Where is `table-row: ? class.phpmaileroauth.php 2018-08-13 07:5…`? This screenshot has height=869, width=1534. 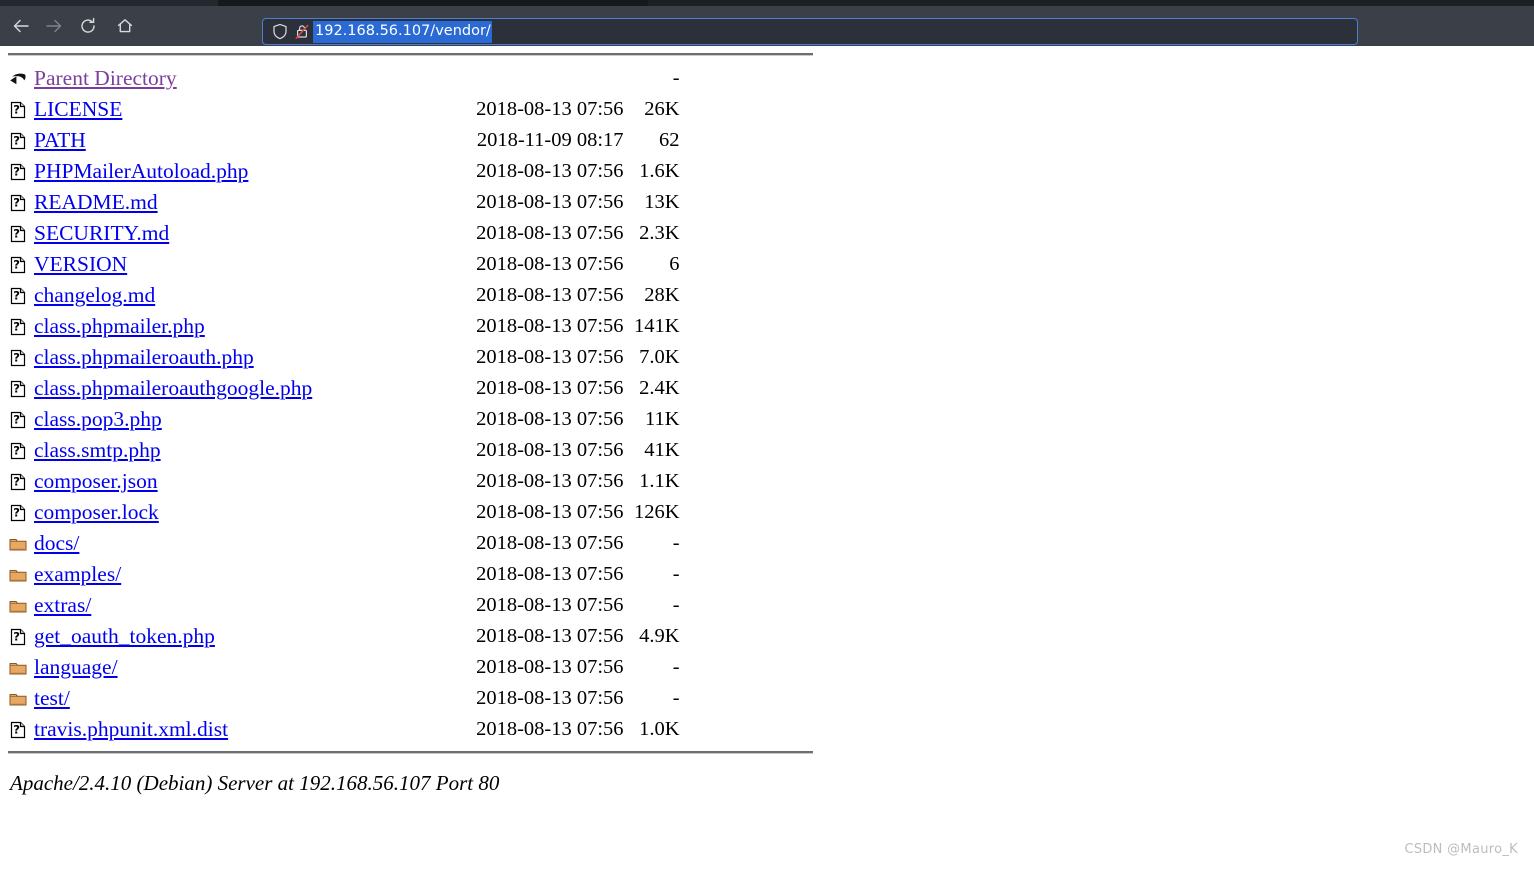 table-row: ? class.phpmaileroauth.php 2018-08-13 07:5… is located at coordinates (410, 357).